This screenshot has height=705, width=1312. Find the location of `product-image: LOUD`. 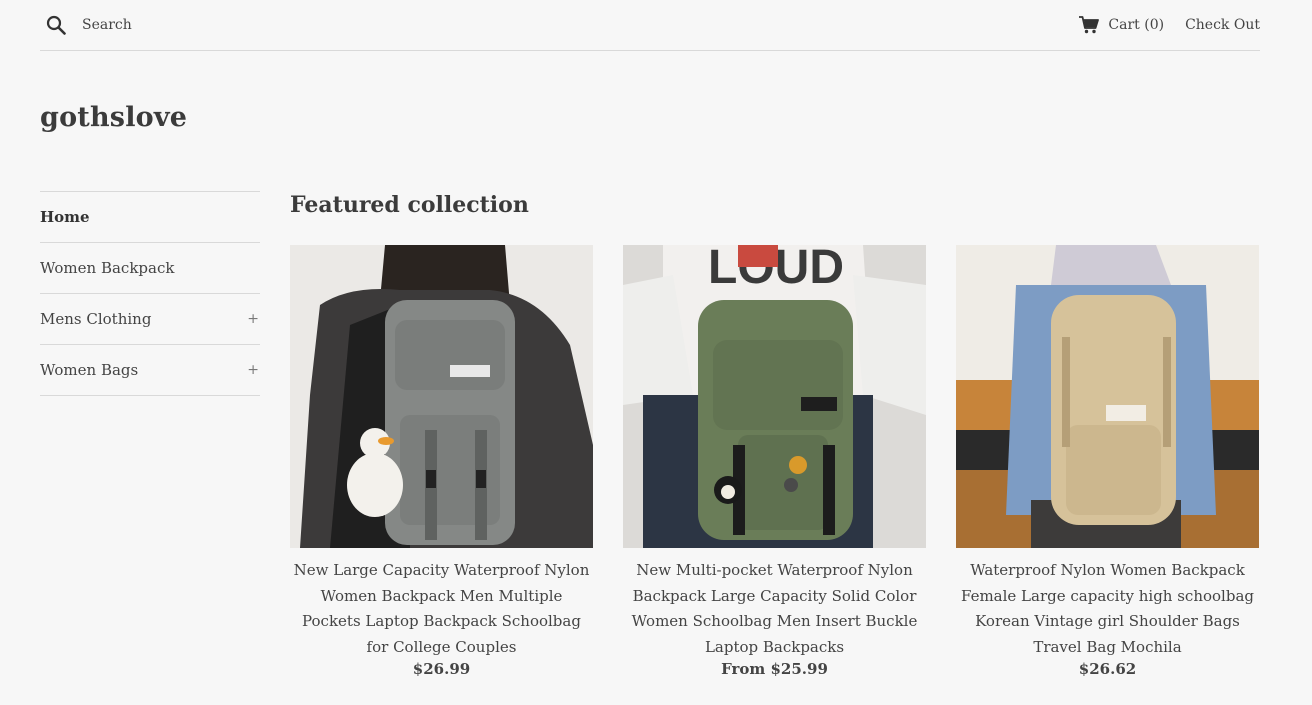

product-image: LOUD is located at coordinates (774, 396).